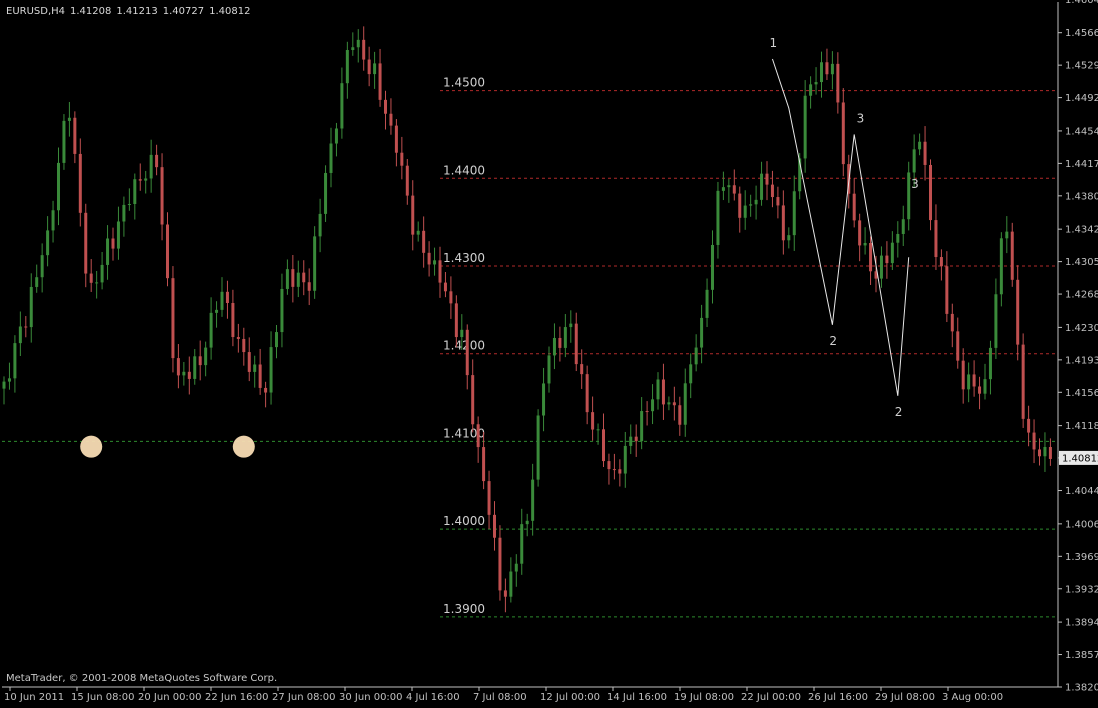  What do you see at coordinates (1081, 98) in the screenshot?
I see `price-tick-label: 1.44920` at bounding box center [1081, 98].